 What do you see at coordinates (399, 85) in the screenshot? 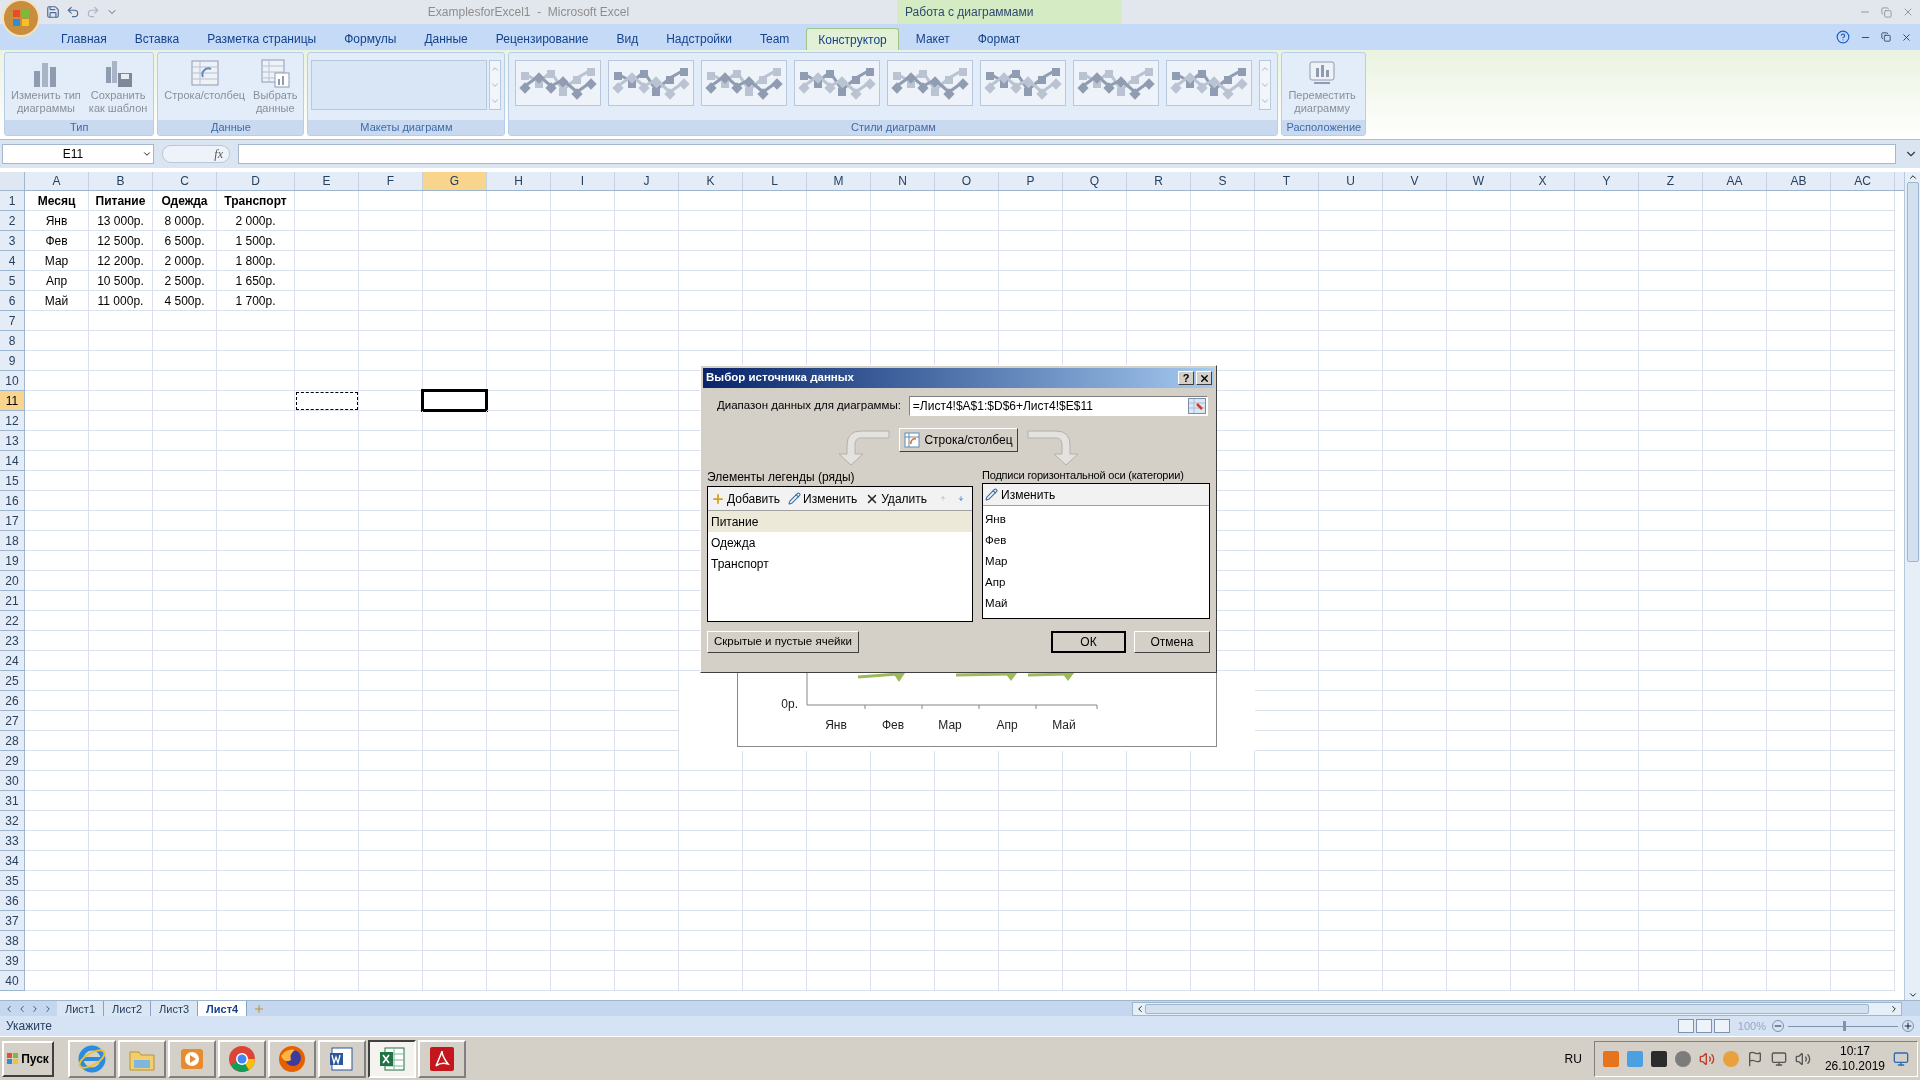
I see `layout-gallery` at bounding box center [399, 85].